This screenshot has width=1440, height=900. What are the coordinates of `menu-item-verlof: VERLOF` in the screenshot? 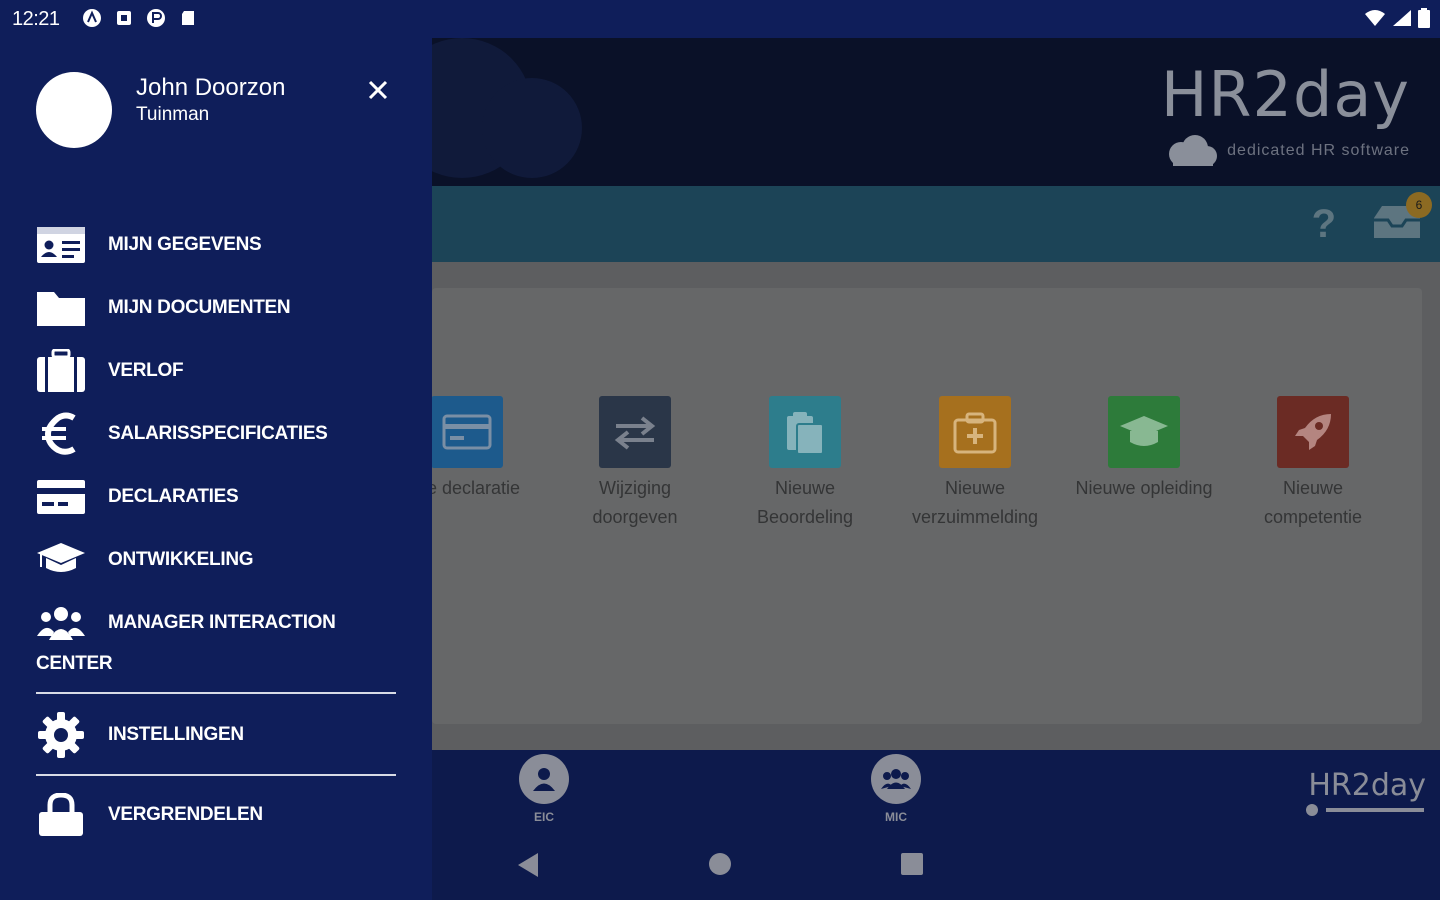 It's located at (110, 370).